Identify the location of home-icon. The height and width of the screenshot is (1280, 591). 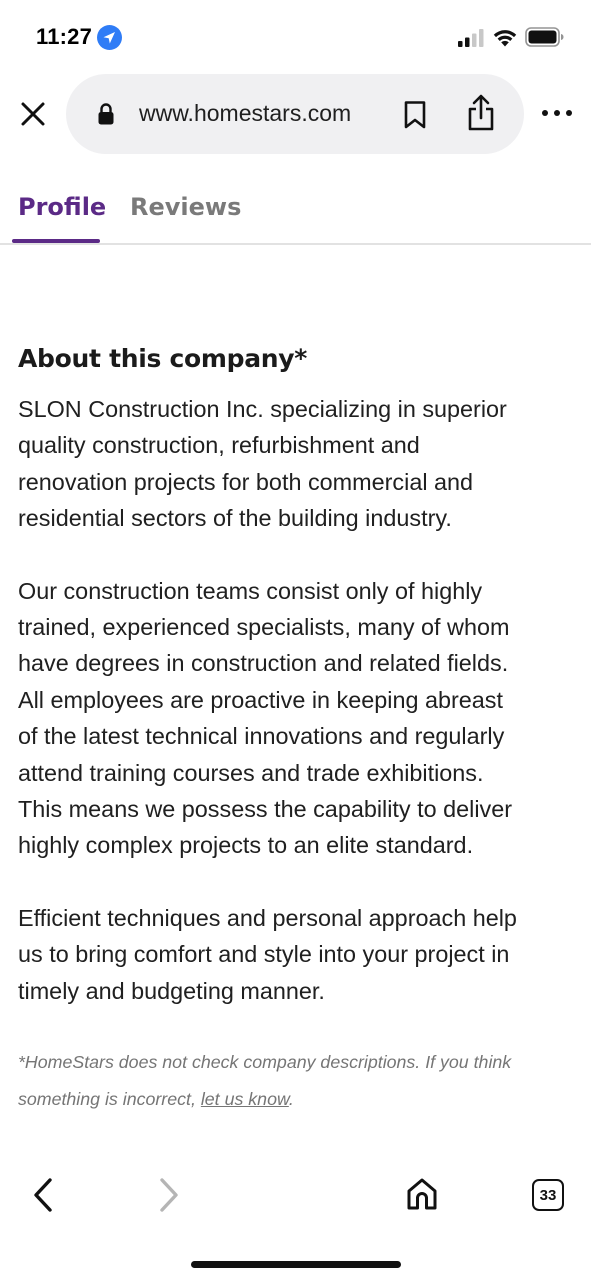
(422, 1194).